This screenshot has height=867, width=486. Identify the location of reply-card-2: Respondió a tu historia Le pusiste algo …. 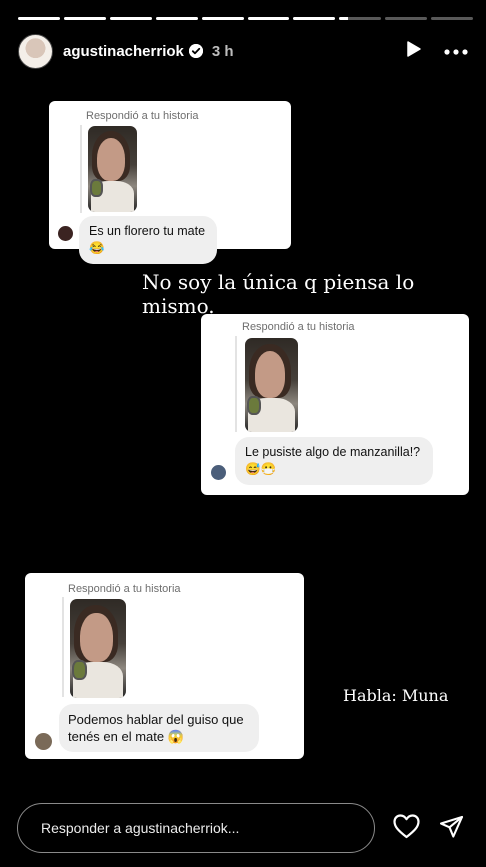
(335, 404).